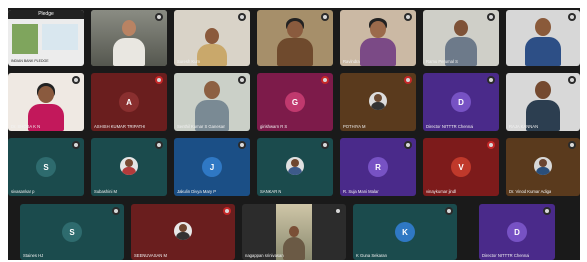  What do you see at coordinates (524, 126) in the screenshot?
I see `participant-name: RAJA KANNAN` at bounding box center [524, 126].